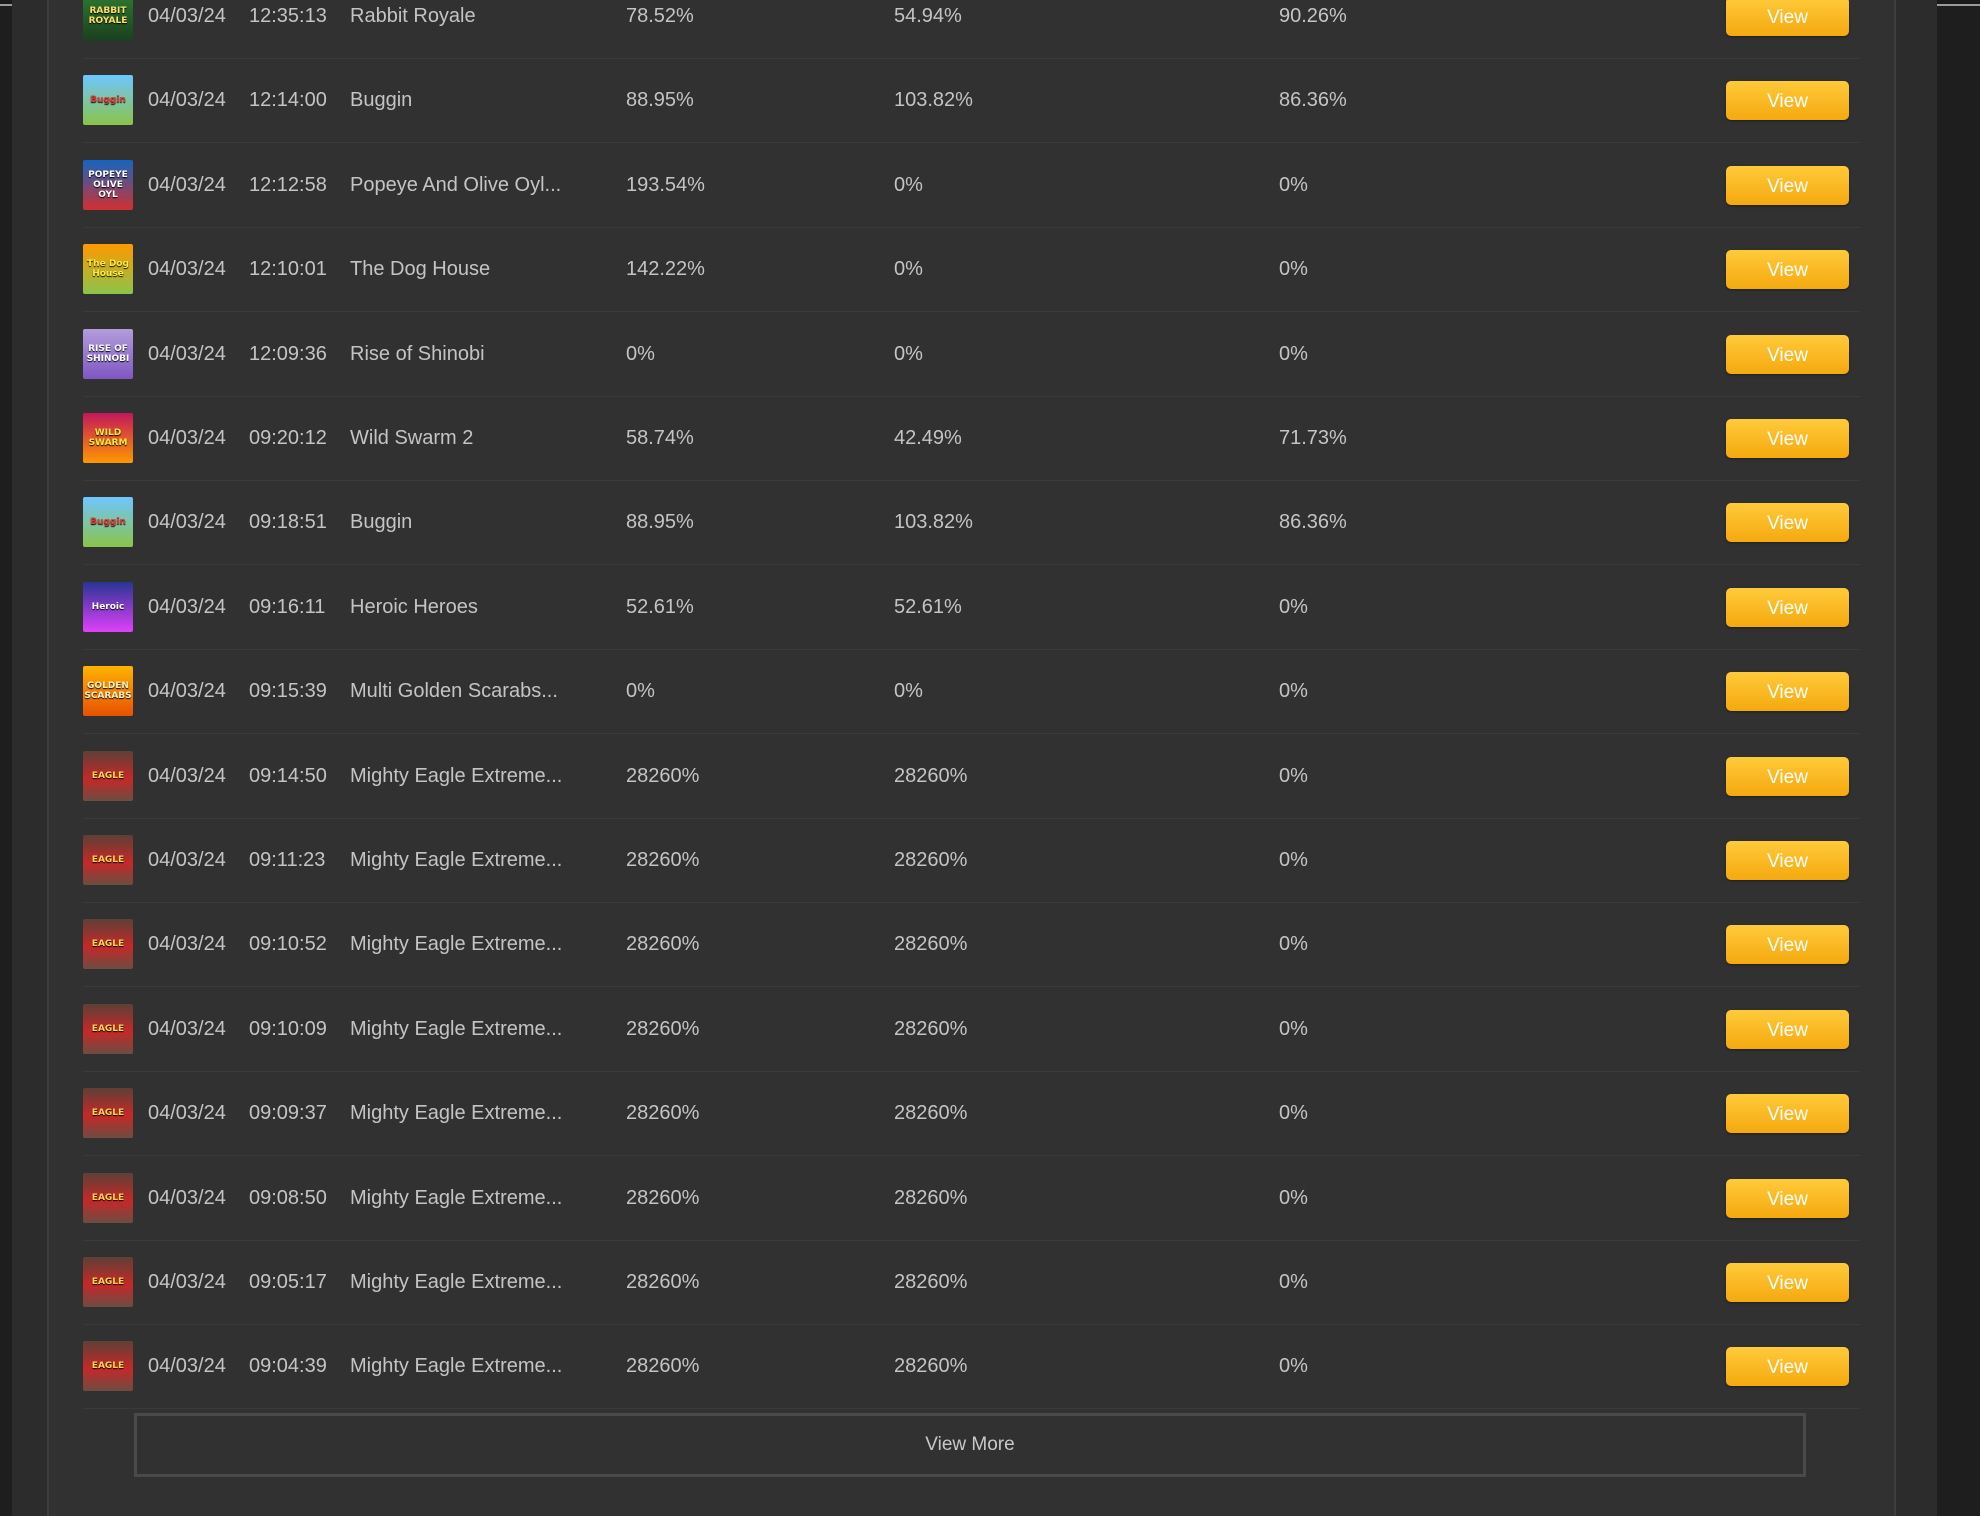 The width and height of the screenshot is (1980, 1516). What do you see at coordinates (928, 607) in the screenshot?
I see `row-rtp-2: 52.61%` at bounding box center [928, 607].